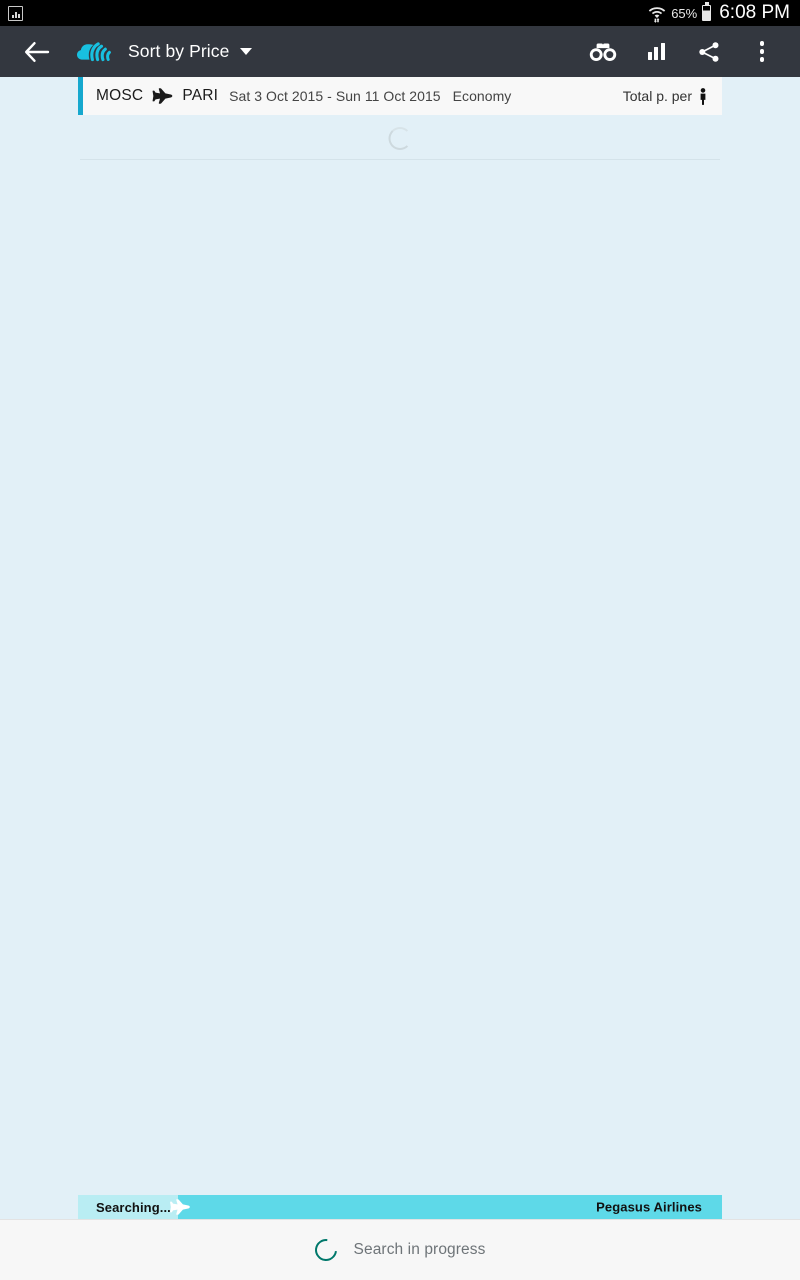 The height and width of the screenshot is (1280, 800). I want to click on bottom-status-bar: Search in progress, so click(400, 1249).